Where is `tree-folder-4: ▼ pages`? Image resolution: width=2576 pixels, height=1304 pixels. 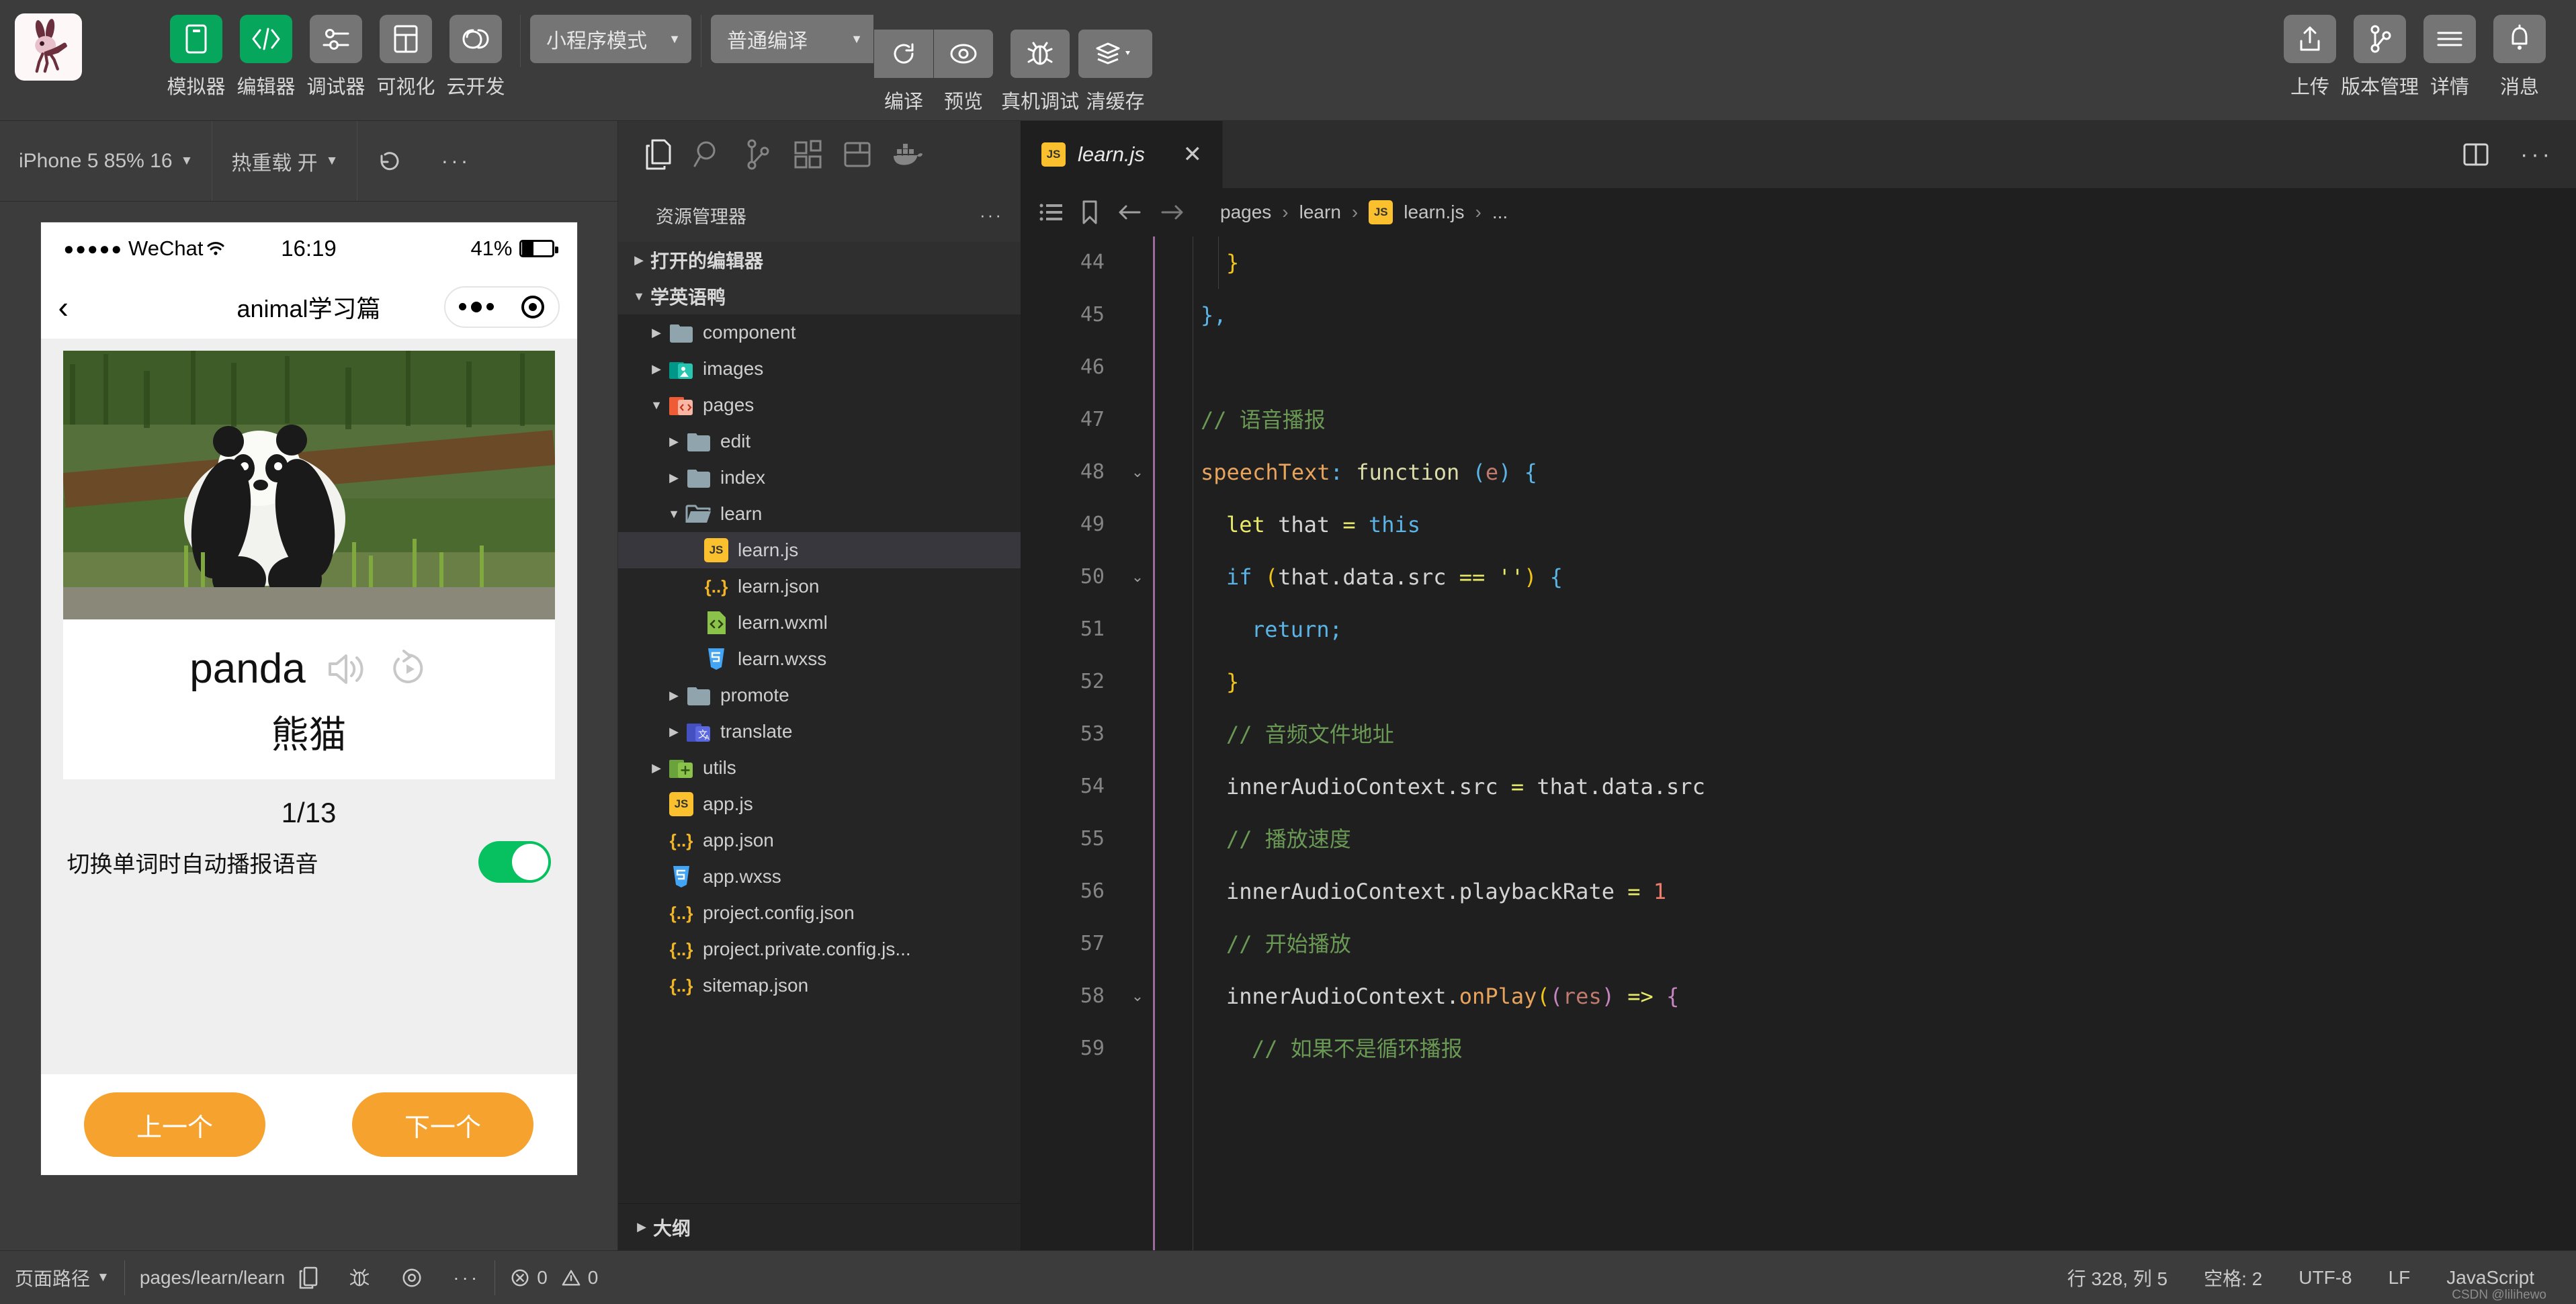
tree-folder-4: ▼ pages is located at coordinates (819, 405).